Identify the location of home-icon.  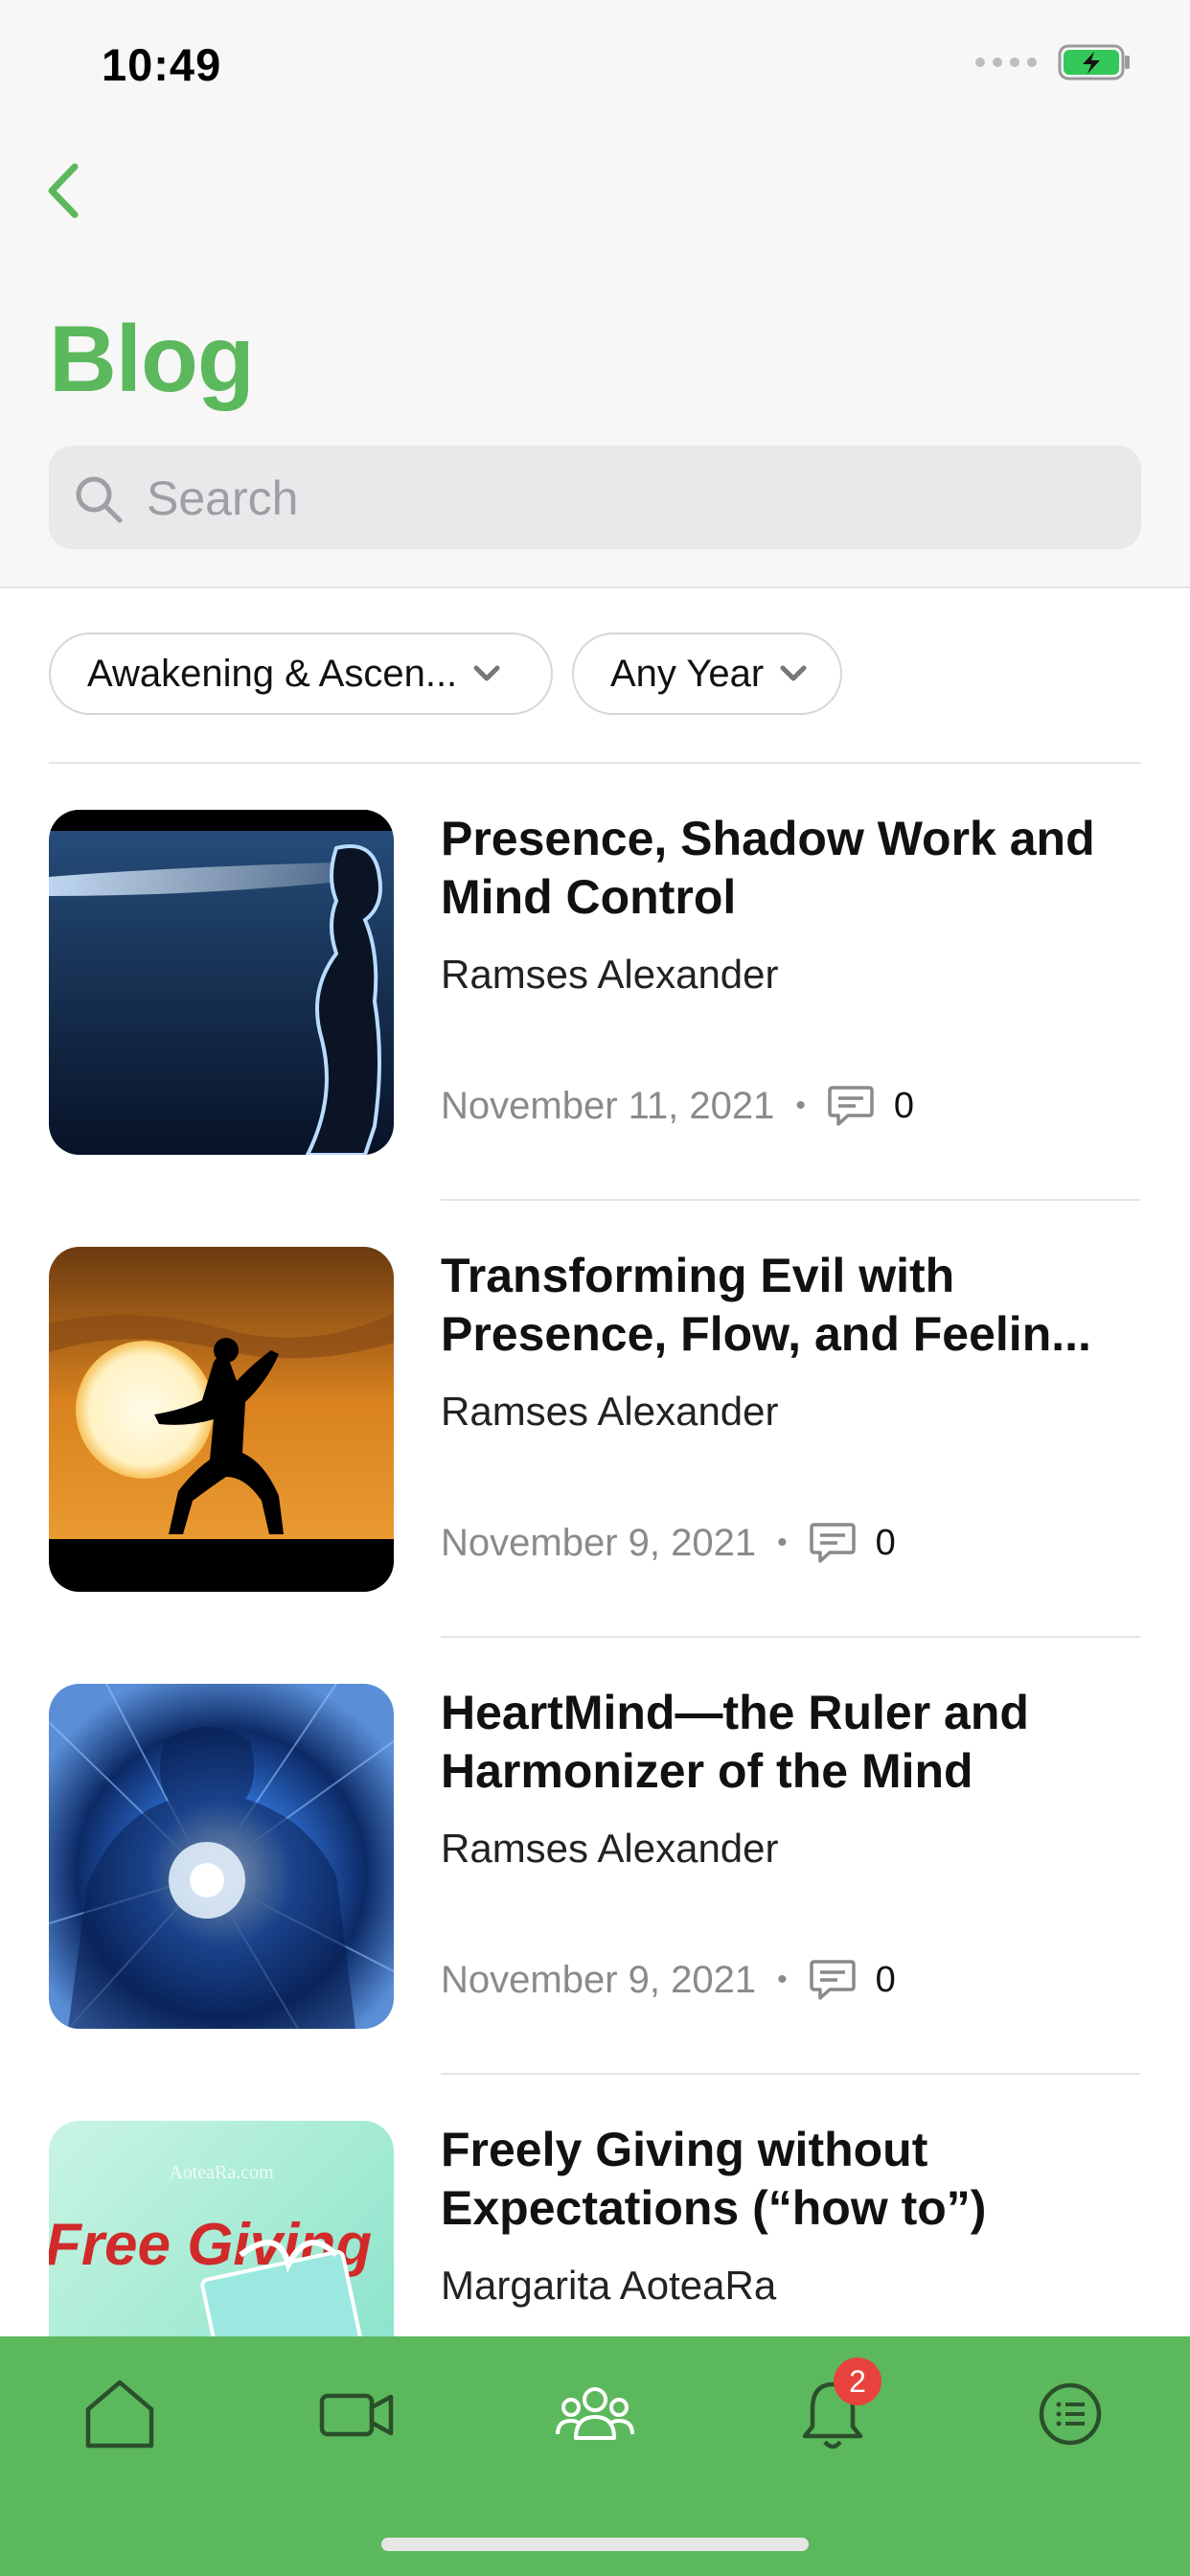
(120, 2414).